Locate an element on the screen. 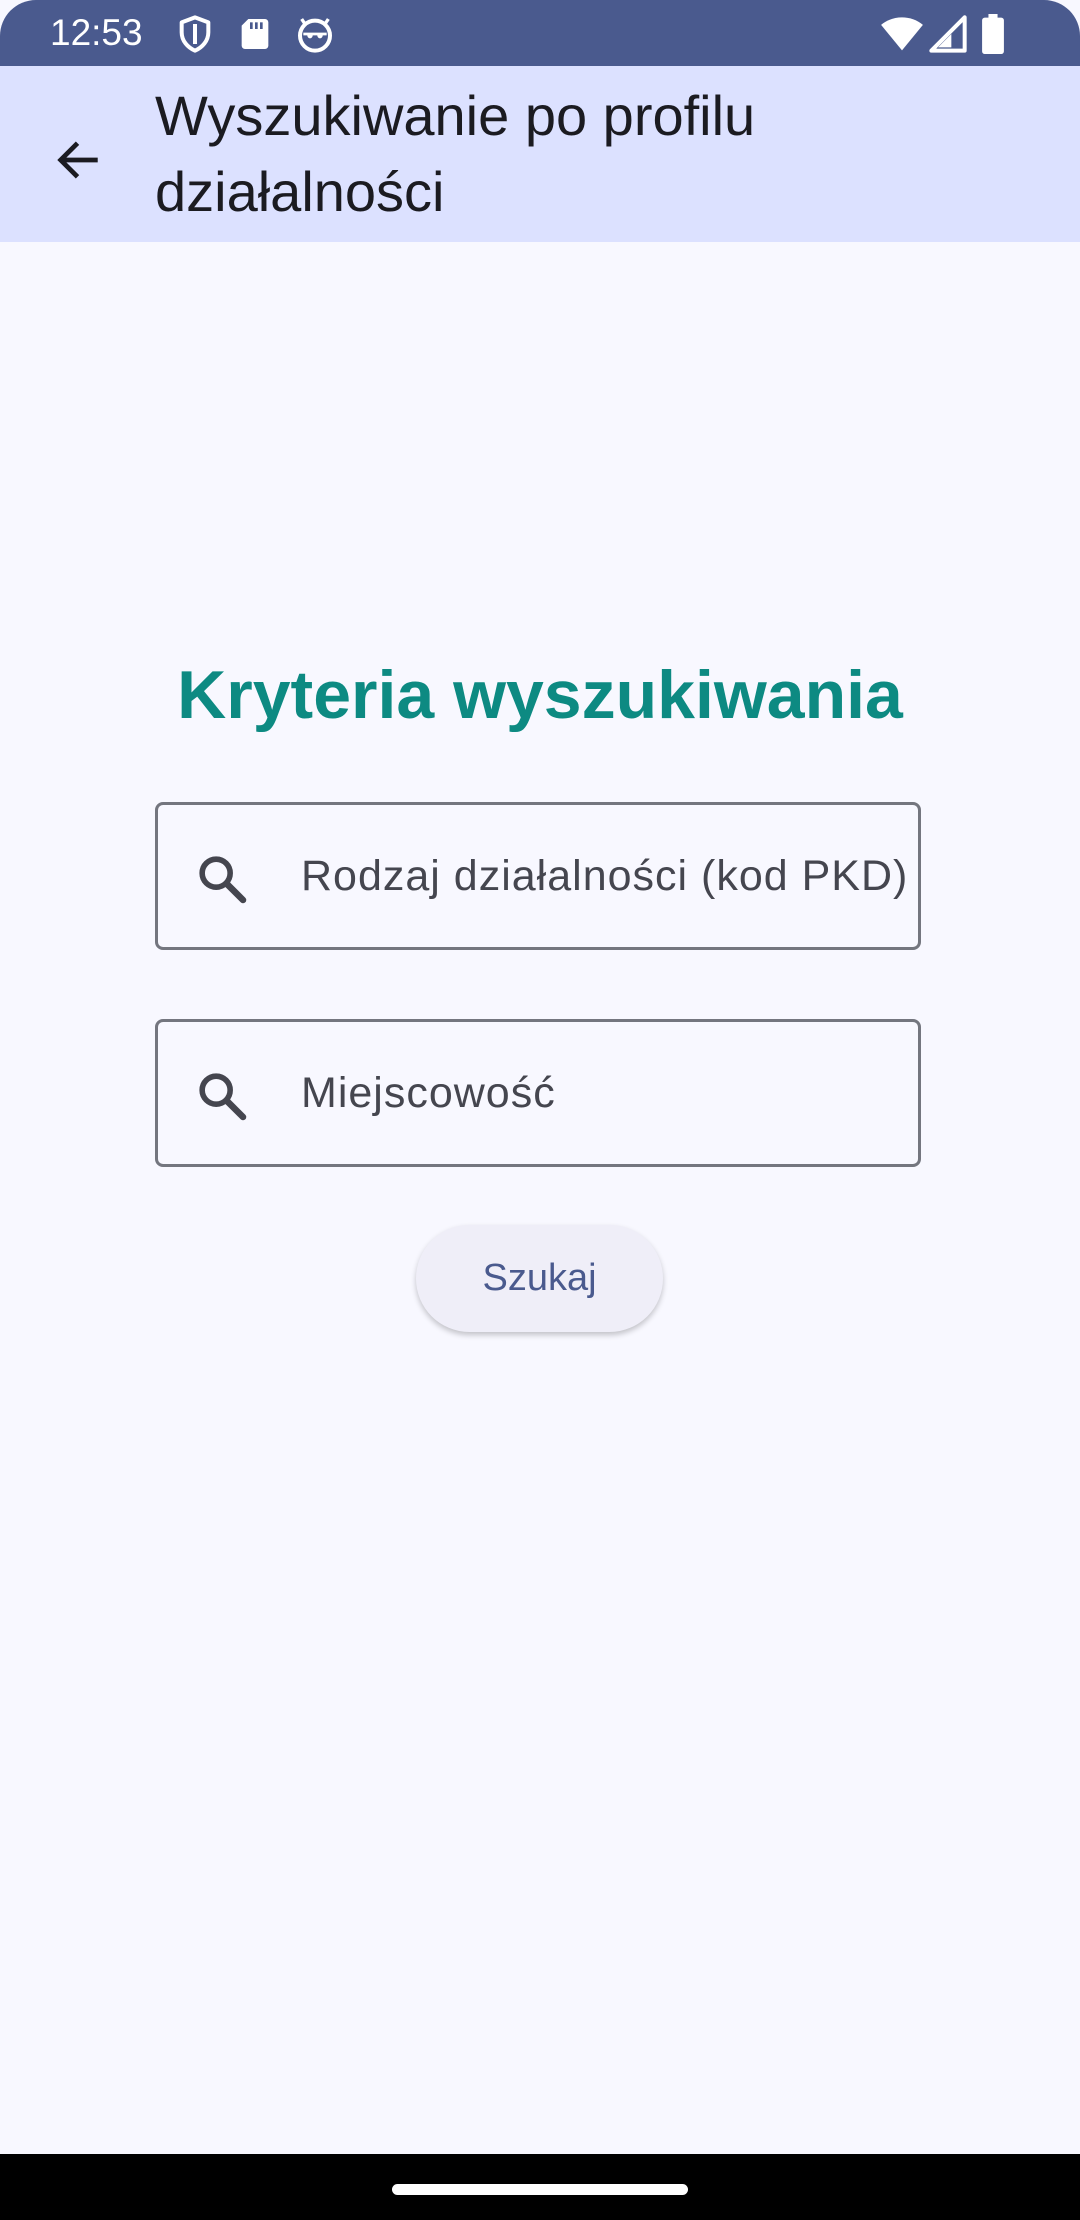 The width and height of the screenshot is (1080, 2220). arrow-back-icon is located at coordinates (77, 160).